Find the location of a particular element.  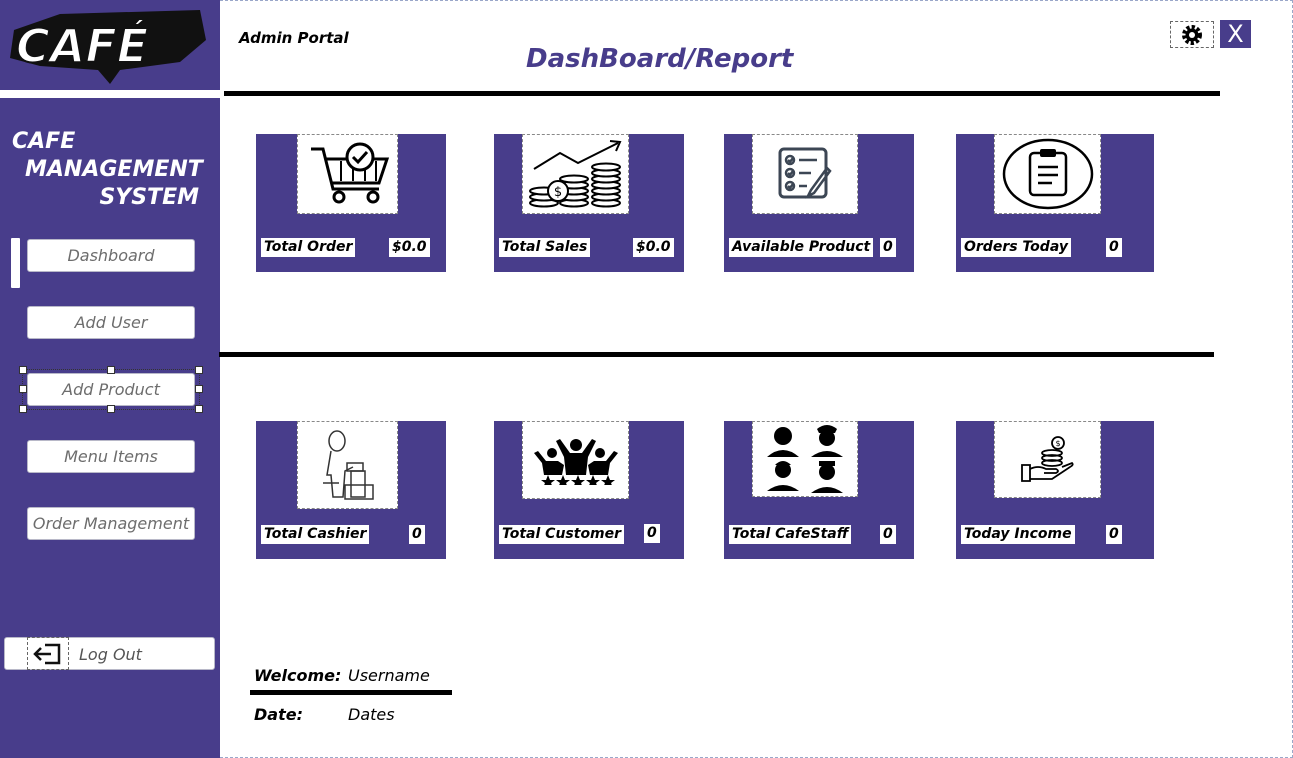

logo-text: CAFÉ is located at coordinates (82, 46).